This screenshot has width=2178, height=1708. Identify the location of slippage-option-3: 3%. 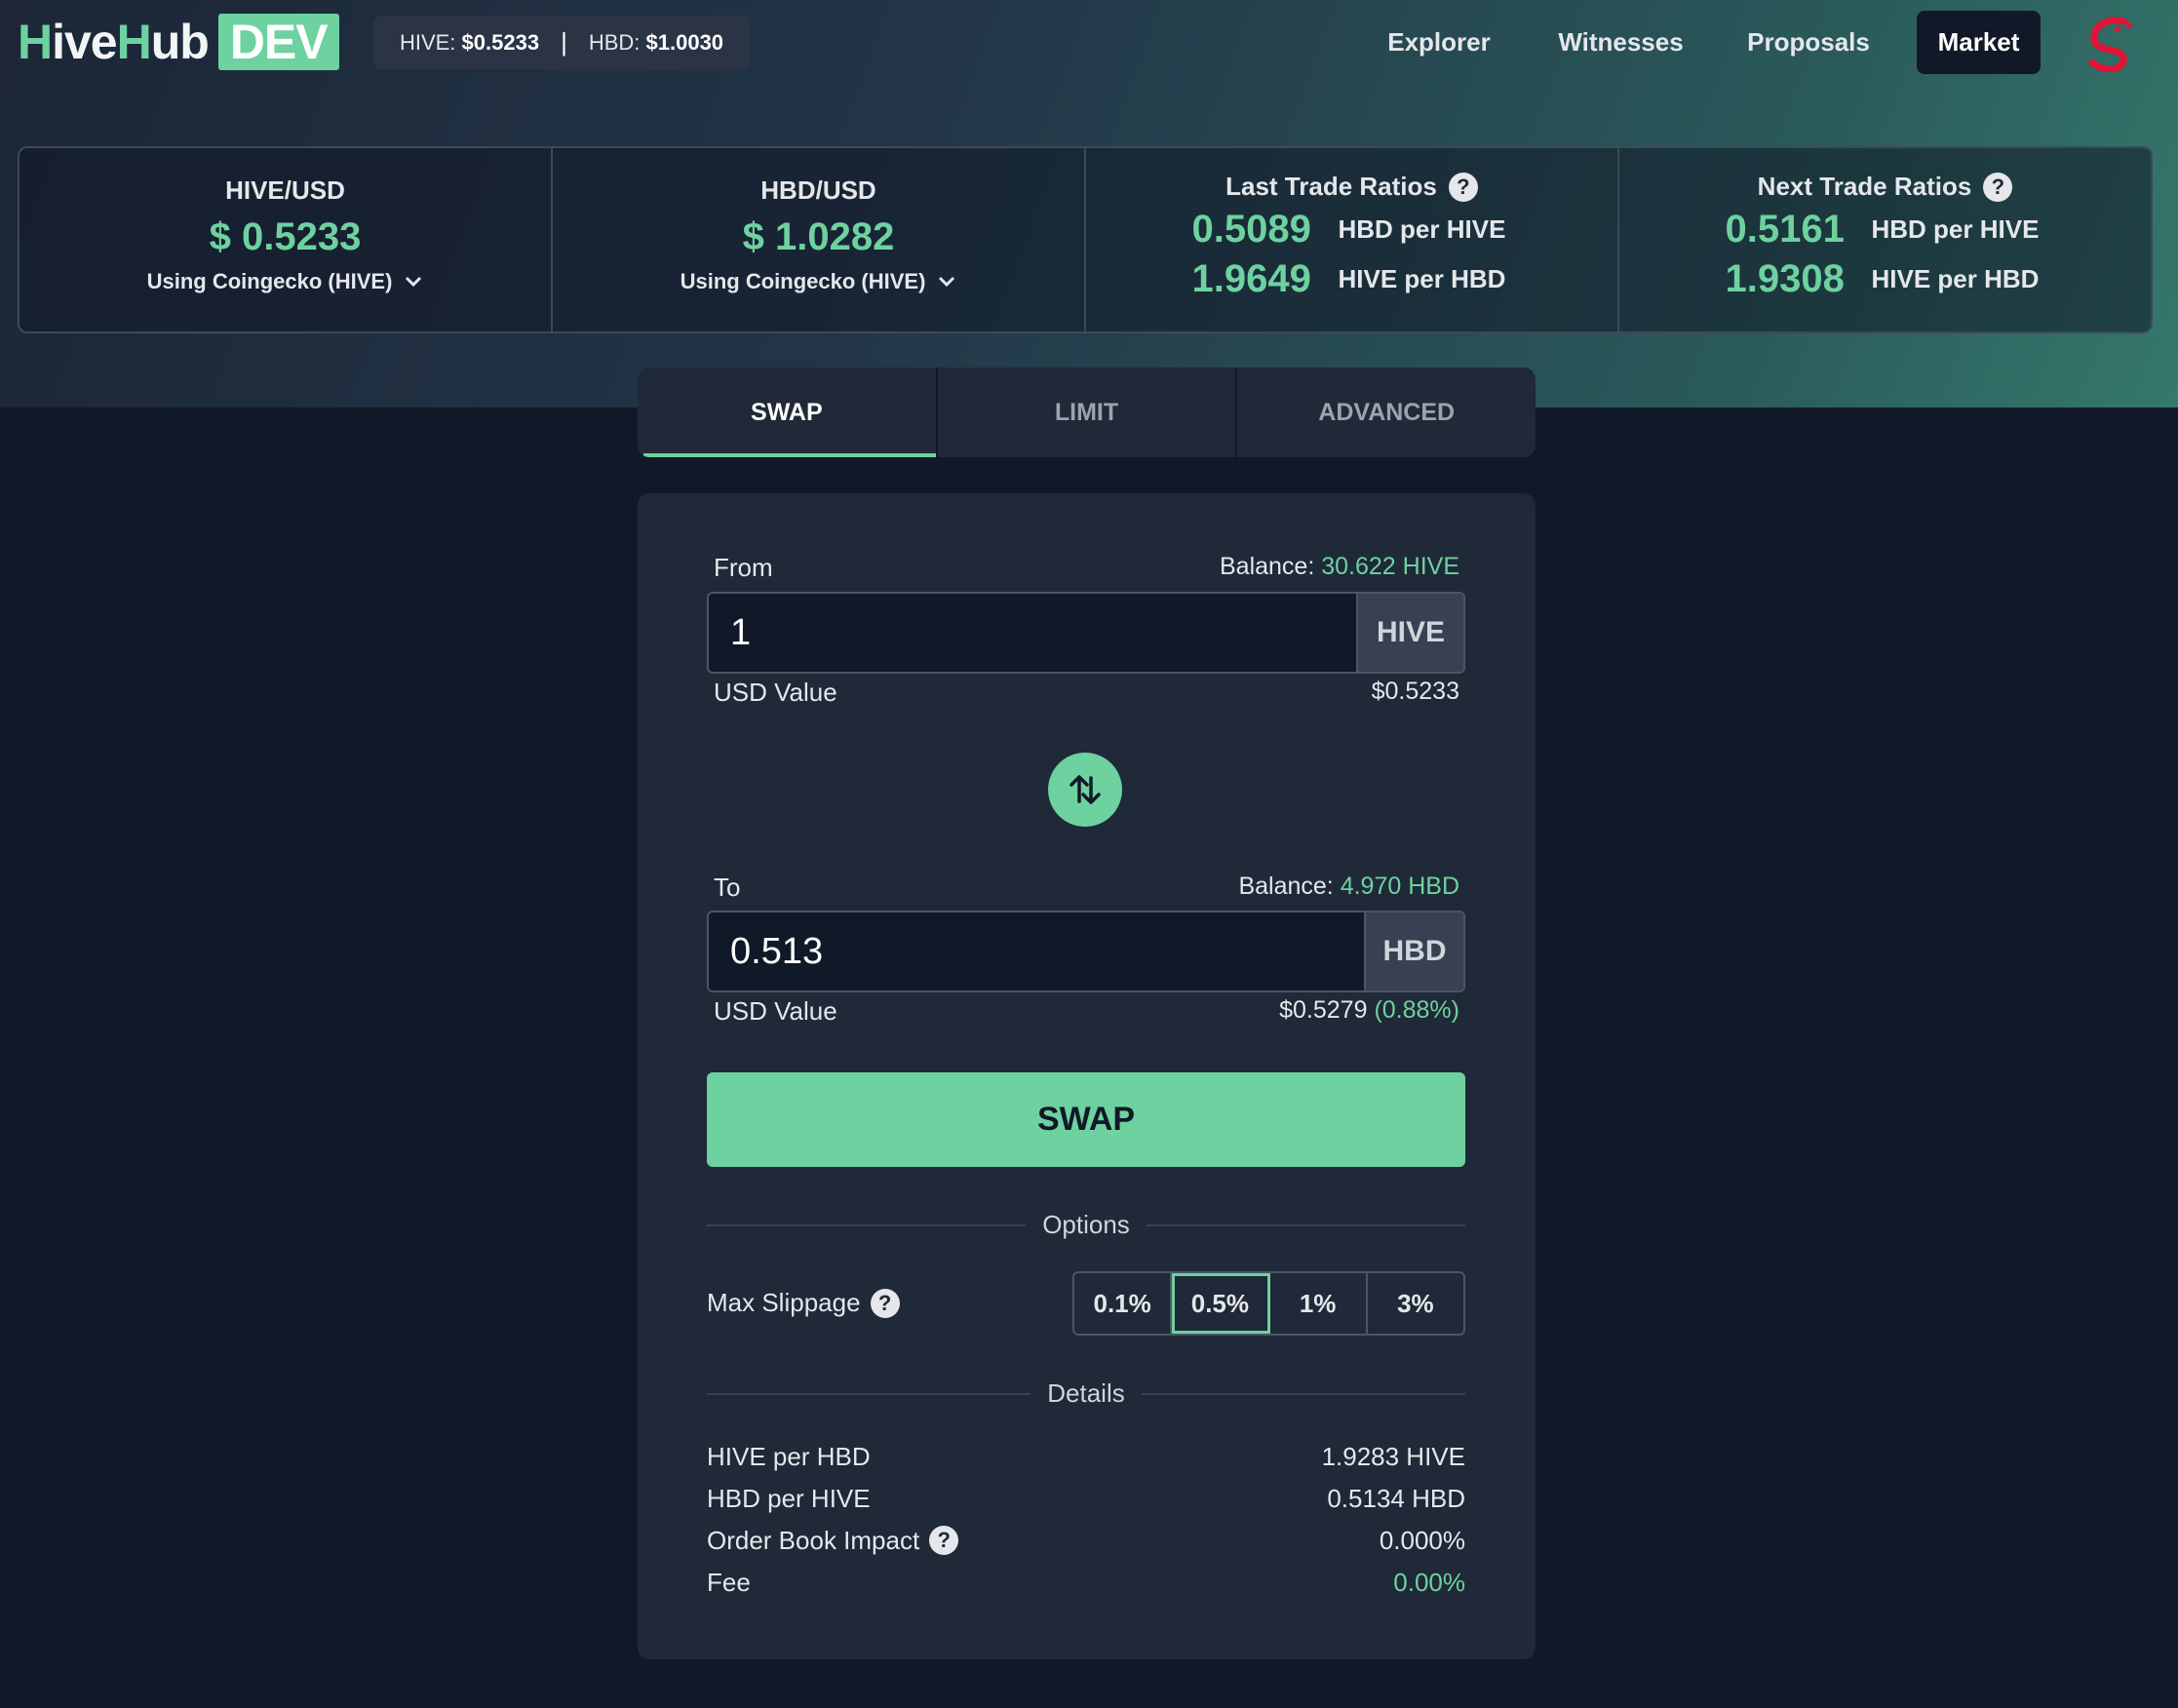
(1415, 1303).